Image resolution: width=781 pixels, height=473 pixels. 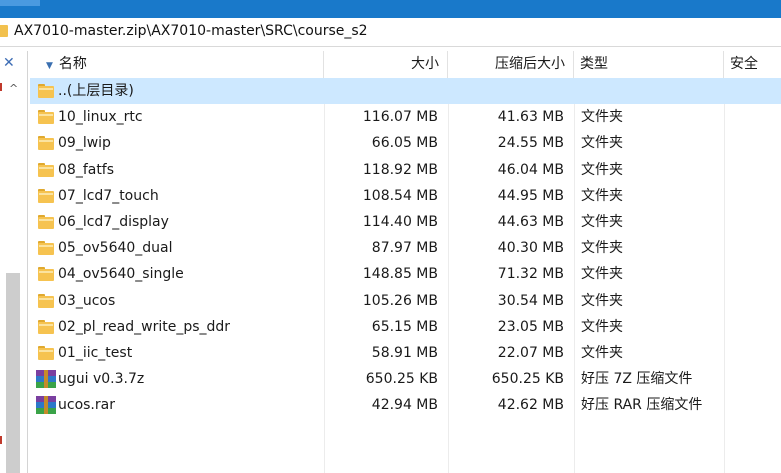 I want to click on file-name: ugui v0.3.7z, so click(x=101, y=379).